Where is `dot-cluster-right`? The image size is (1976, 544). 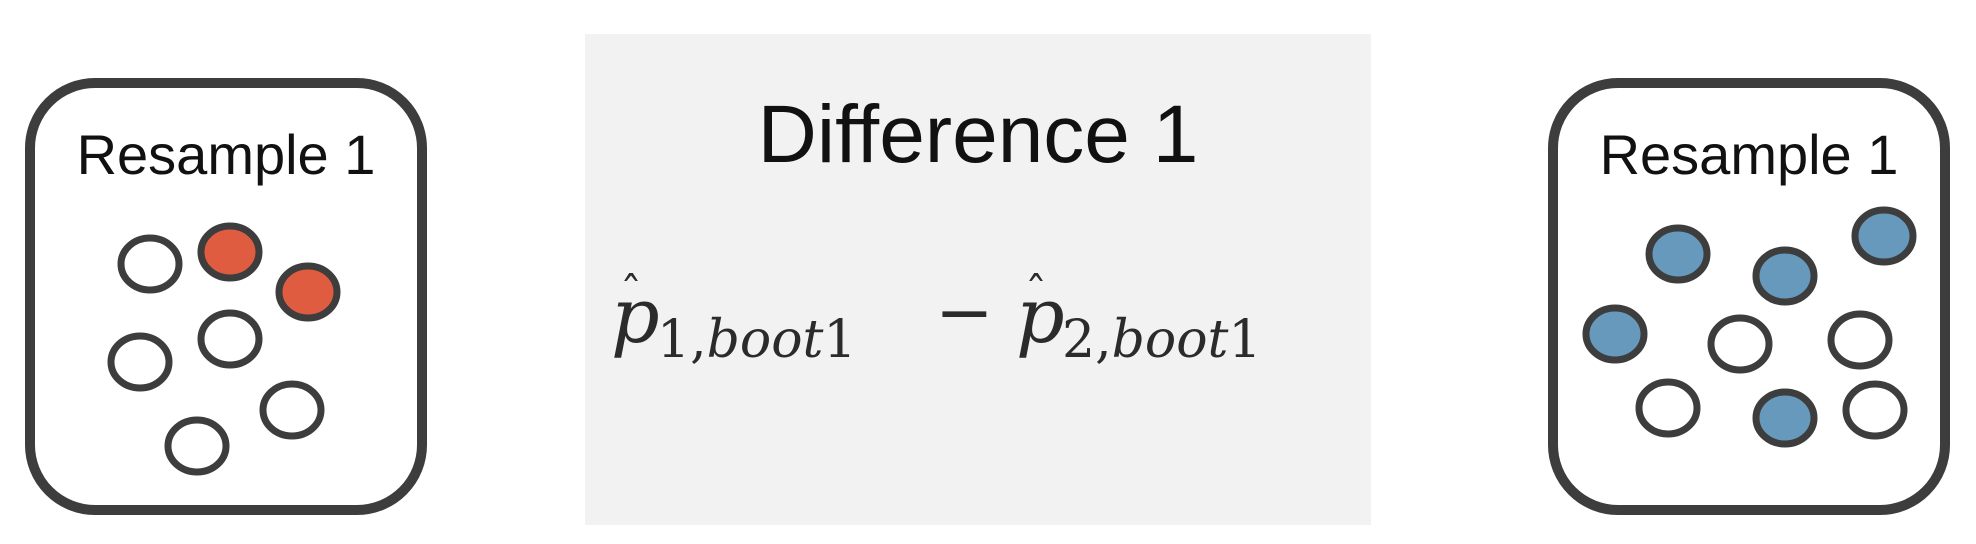
dot-cluster-right is located at coordinates (1749, 327).